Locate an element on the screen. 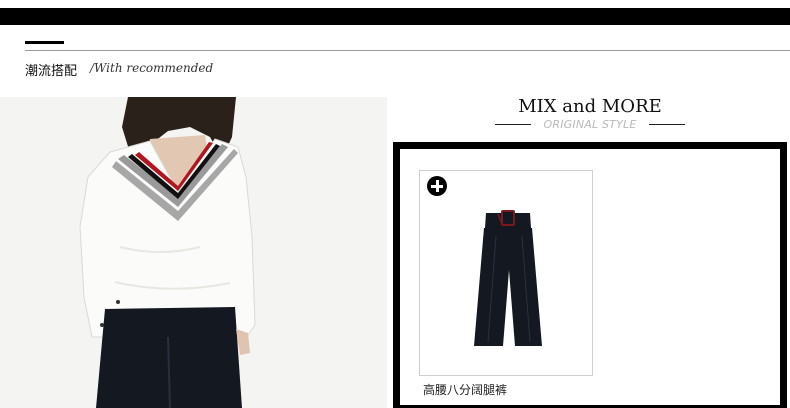  product-name: 高腰八分阔腿裤 is located at coordinates (465, 389).